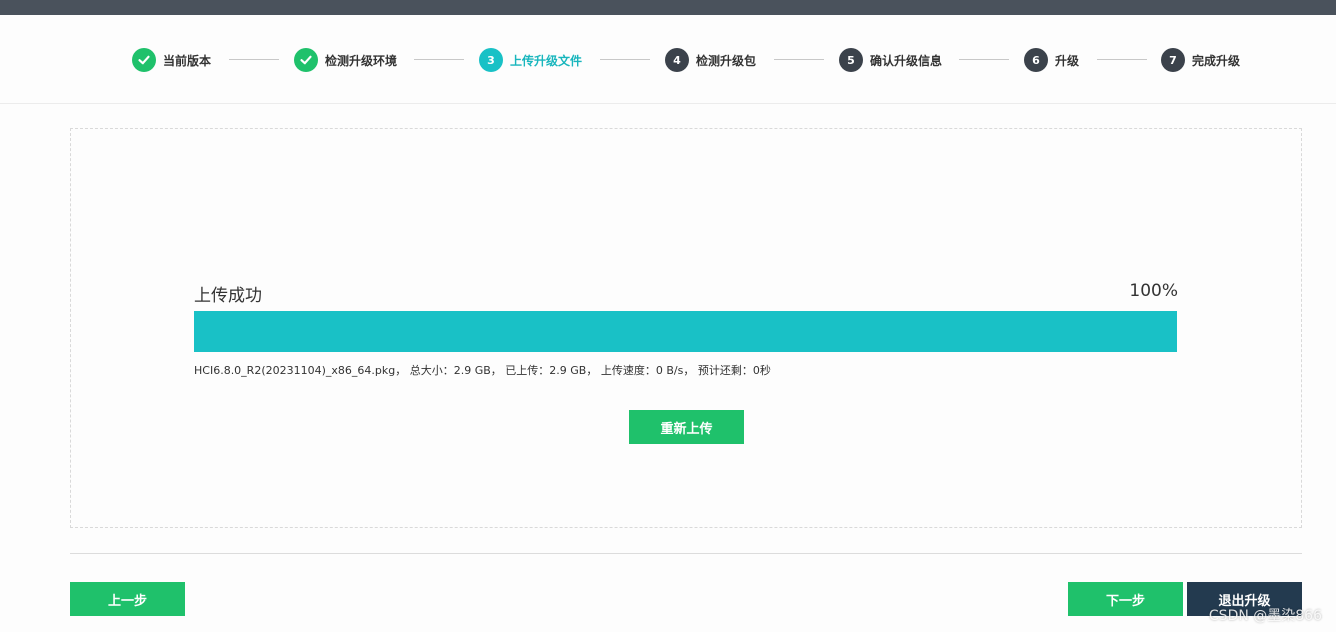  Describe the element at coordinates (1173, 60) in the screenshot. I see `step-number-badge: 7` at that location.